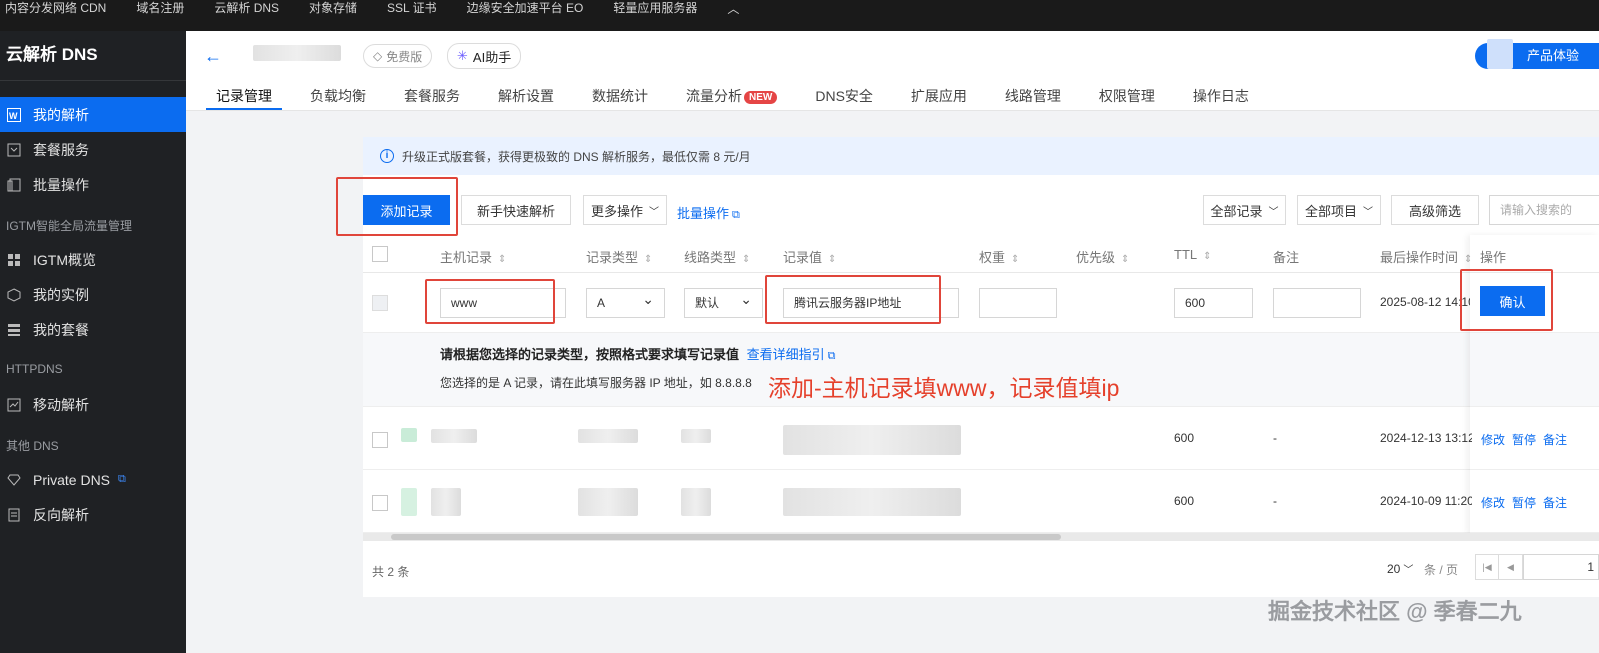 The image size is (1599, 653). Describe the element at coordinates (14, 480) in the screenshot. I see `diamond-icon` at that location.